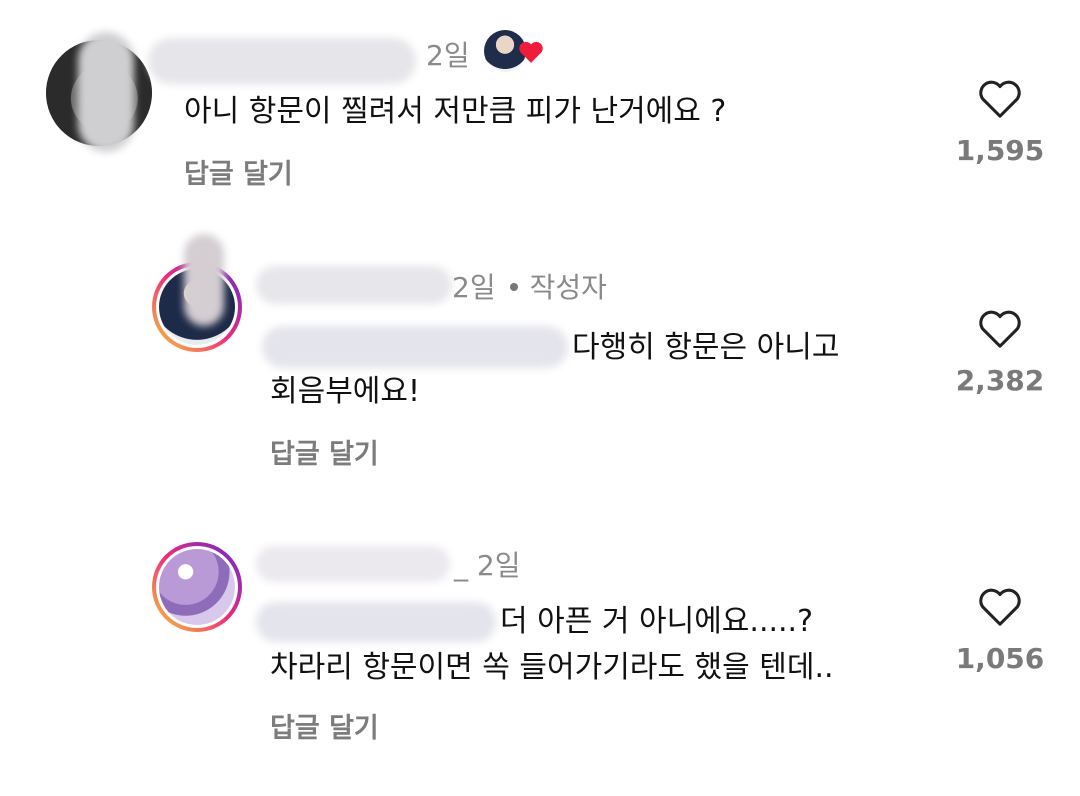 This screenshot has height=796, width=1080. I want to click on like-button: 1,056, so click(1000, 630).